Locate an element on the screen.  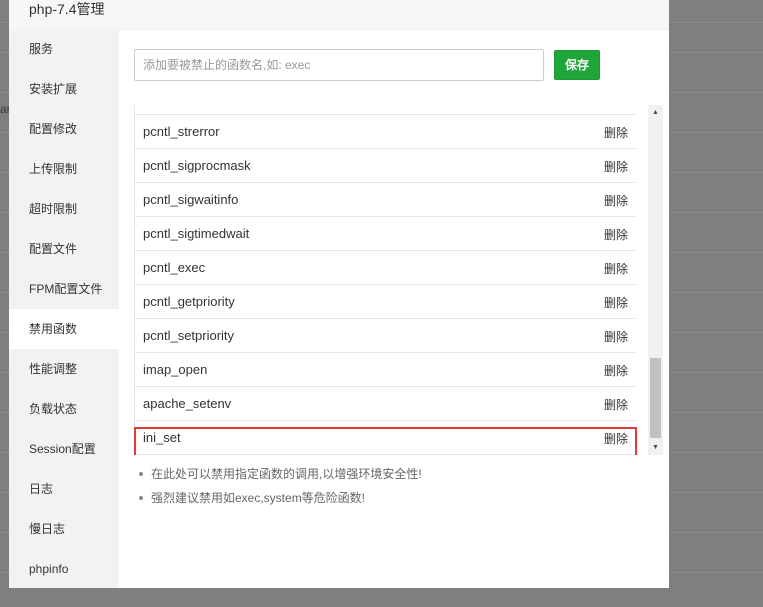
sidebar-item-label: 负载状态 is located at coordinates (53, 409).